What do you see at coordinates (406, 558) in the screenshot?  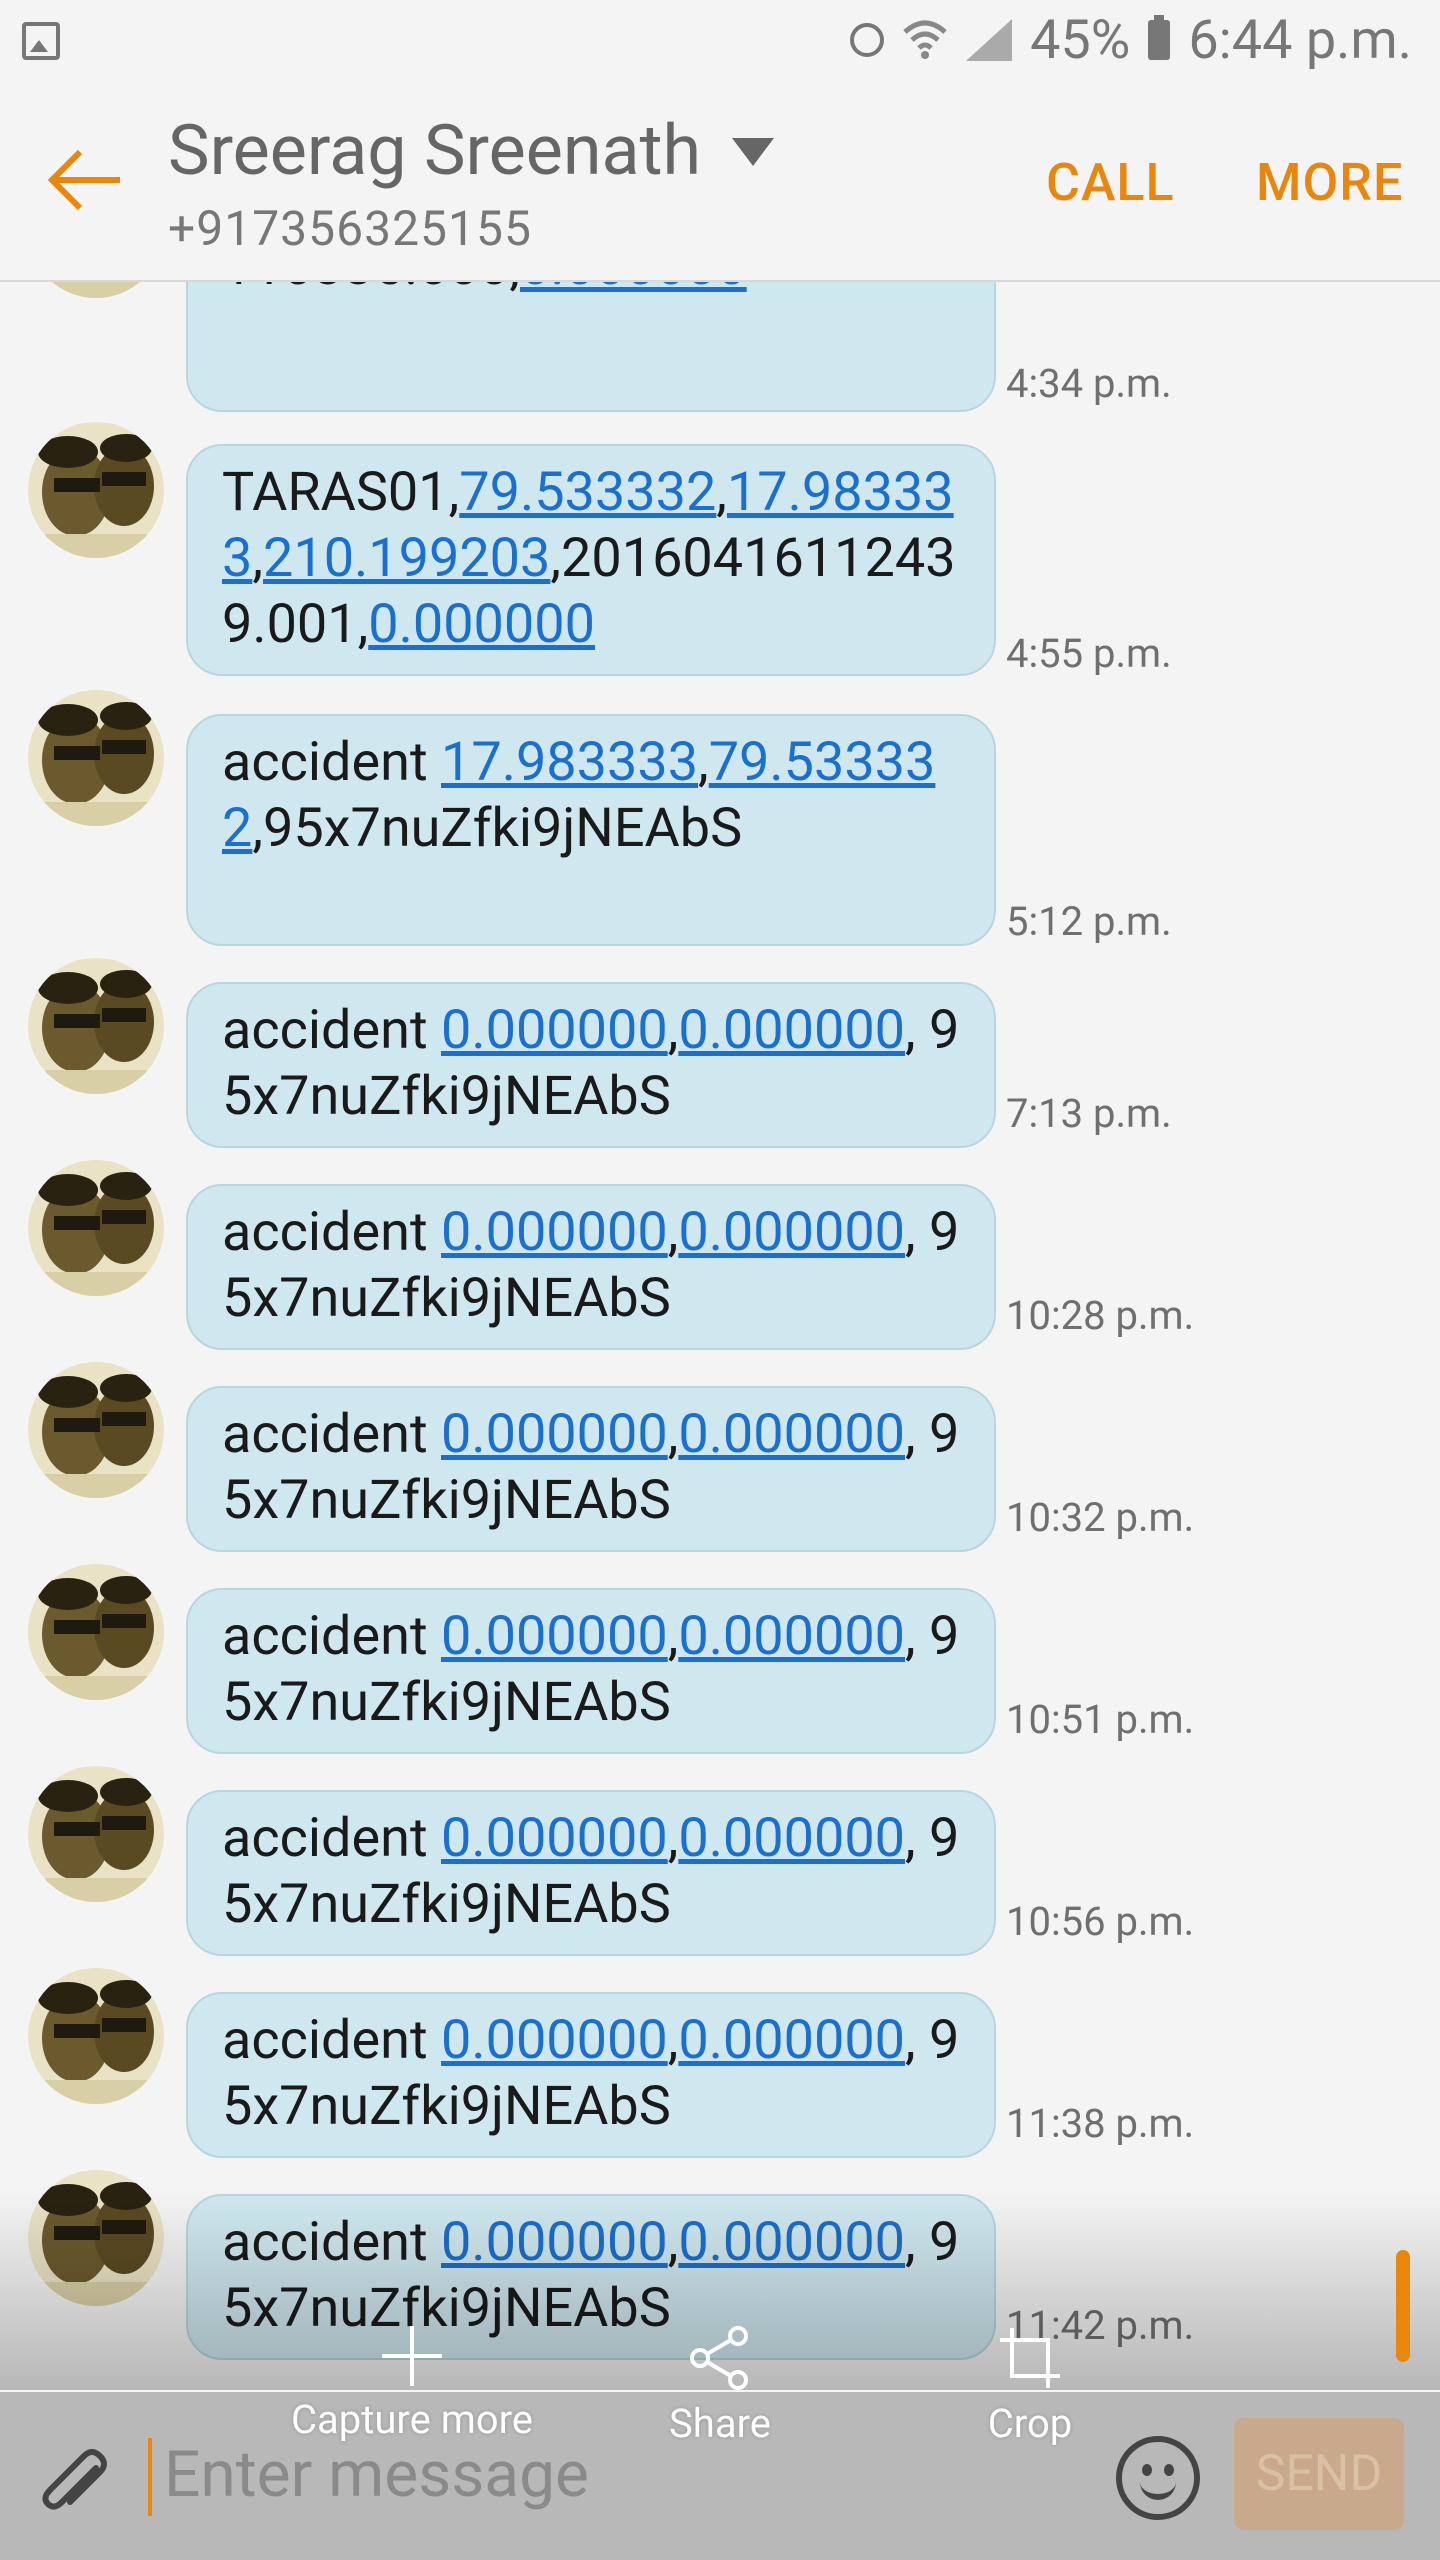 I see `message-link: 210.199203` at bounding box center [406, 558].